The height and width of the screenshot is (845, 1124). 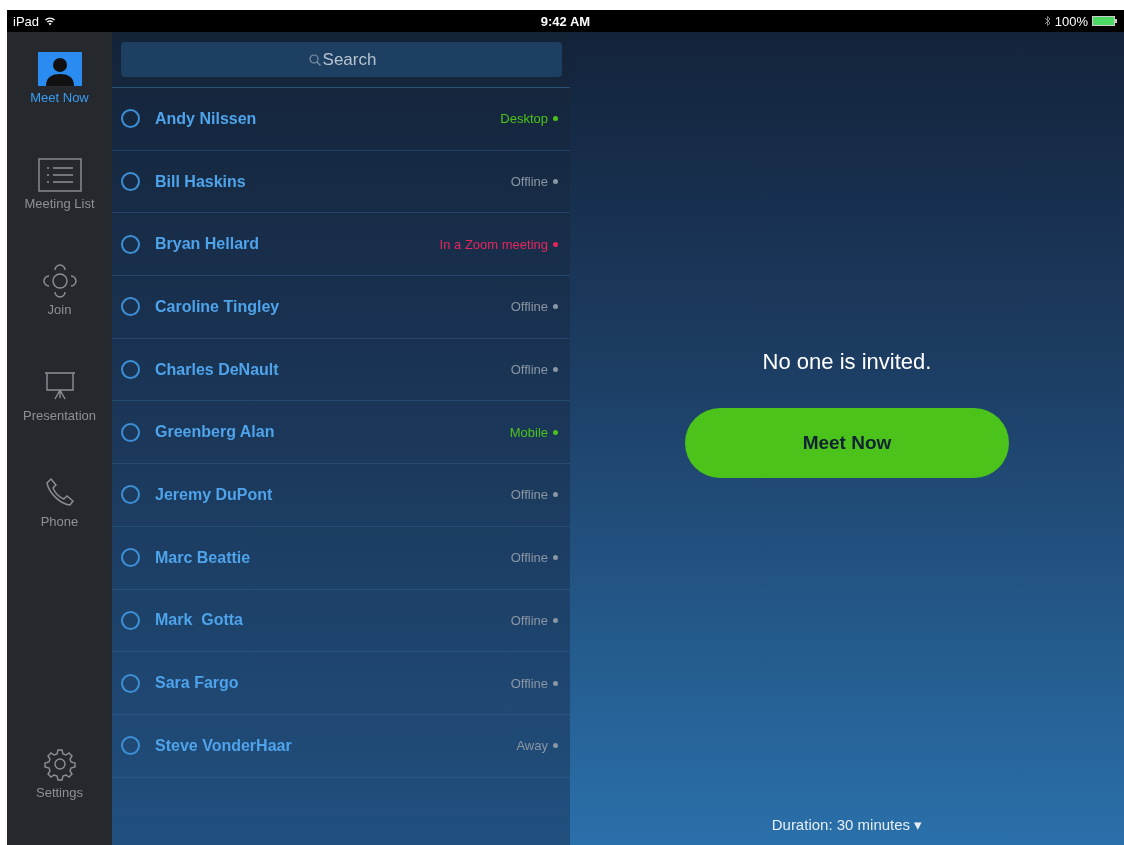 I want to click on presence-status: Away, so click(x=532, y=746).